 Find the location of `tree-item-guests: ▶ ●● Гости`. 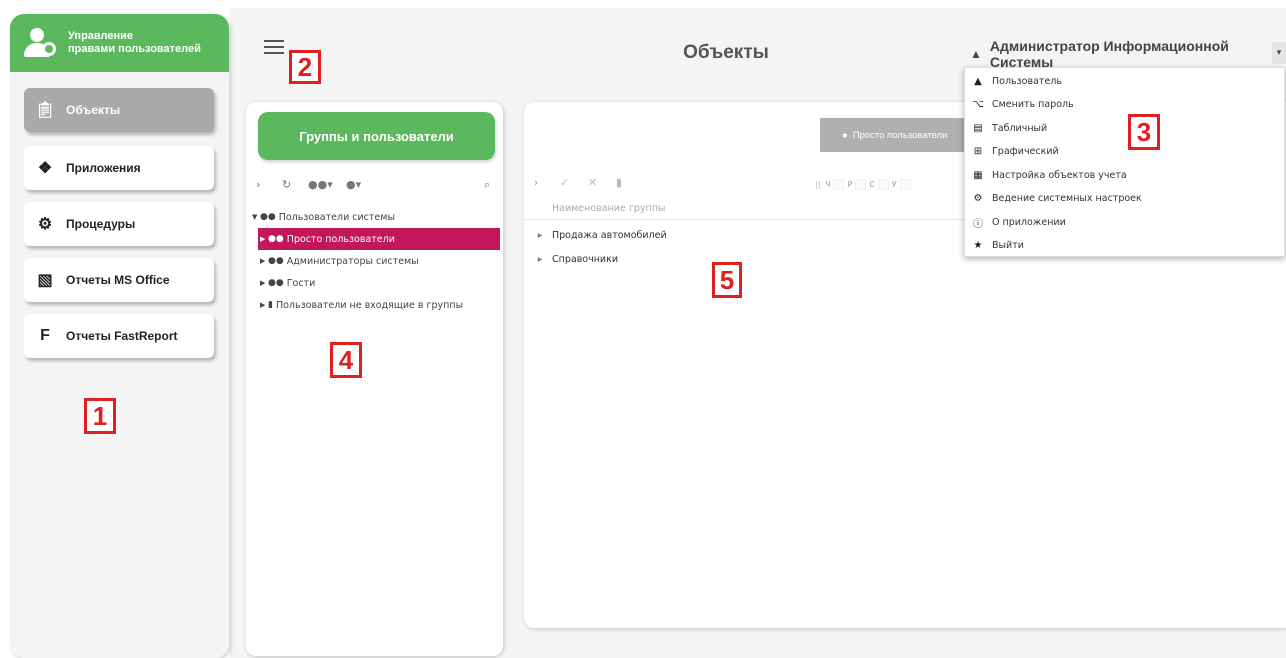

tree-item-guests: ▶ ●● Гости is located at coordinates (287, 283).